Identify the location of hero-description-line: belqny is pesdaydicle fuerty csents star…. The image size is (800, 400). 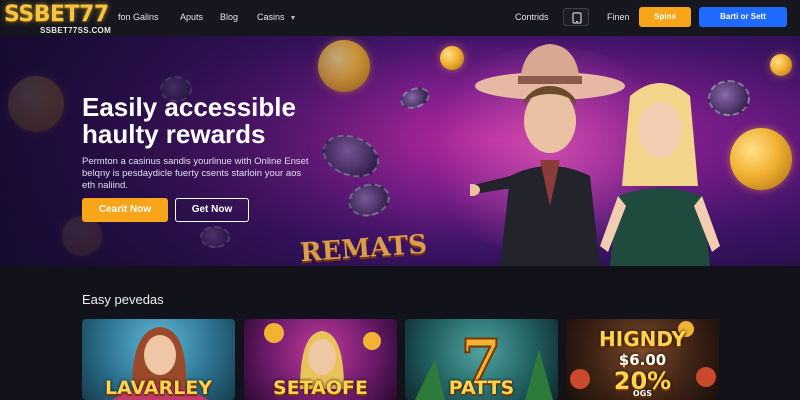
(192, 173).